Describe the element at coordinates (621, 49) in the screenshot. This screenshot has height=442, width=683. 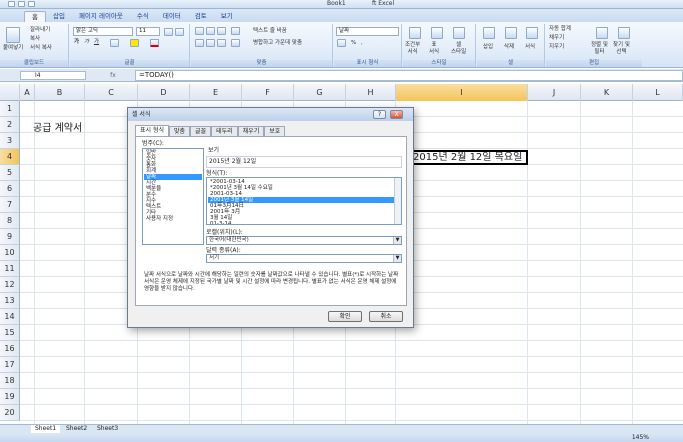
I see `find-select-button: 찾기 및 선택` at that location.